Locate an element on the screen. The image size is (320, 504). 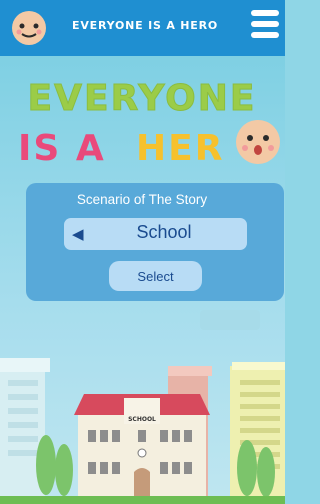
menu-icon is located at coordinates (265, 28).